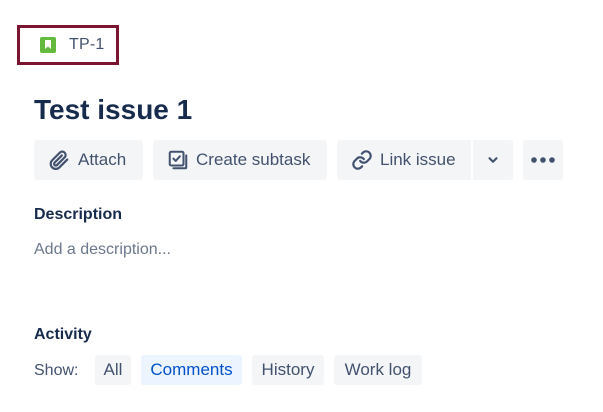  I want to click on more-horizontal-icon, so click(543, 160).